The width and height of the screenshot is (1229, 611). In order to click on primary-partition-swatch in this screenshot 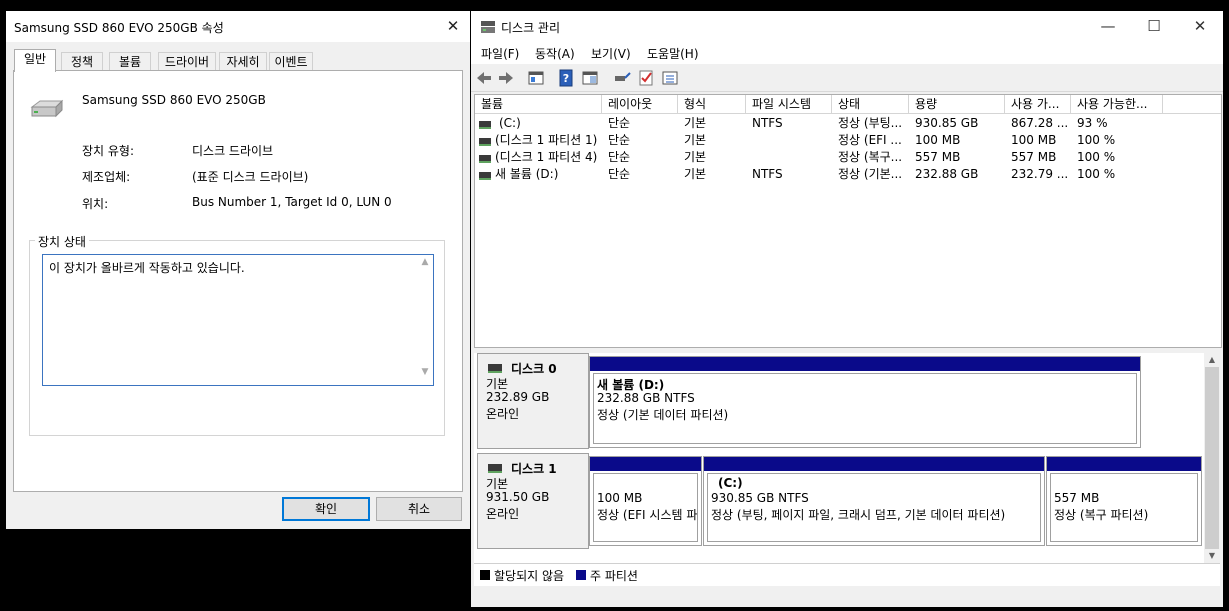, I will do `click(581, 575)`.